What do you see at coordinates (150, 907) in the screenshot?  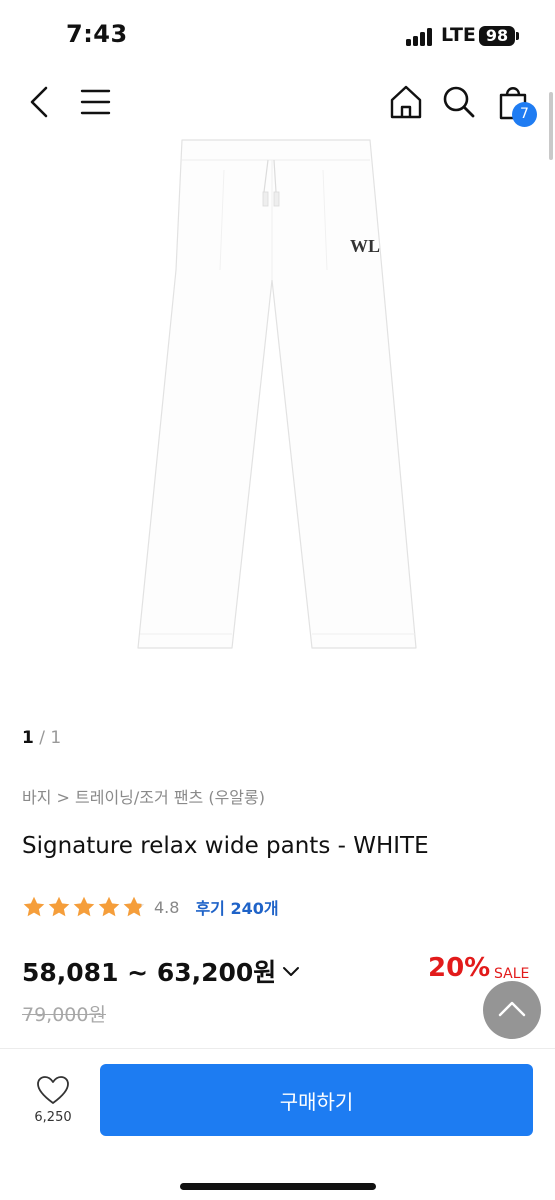 I see `rating-row: 4.8 후기 240개` at bounding box center [150, 907].